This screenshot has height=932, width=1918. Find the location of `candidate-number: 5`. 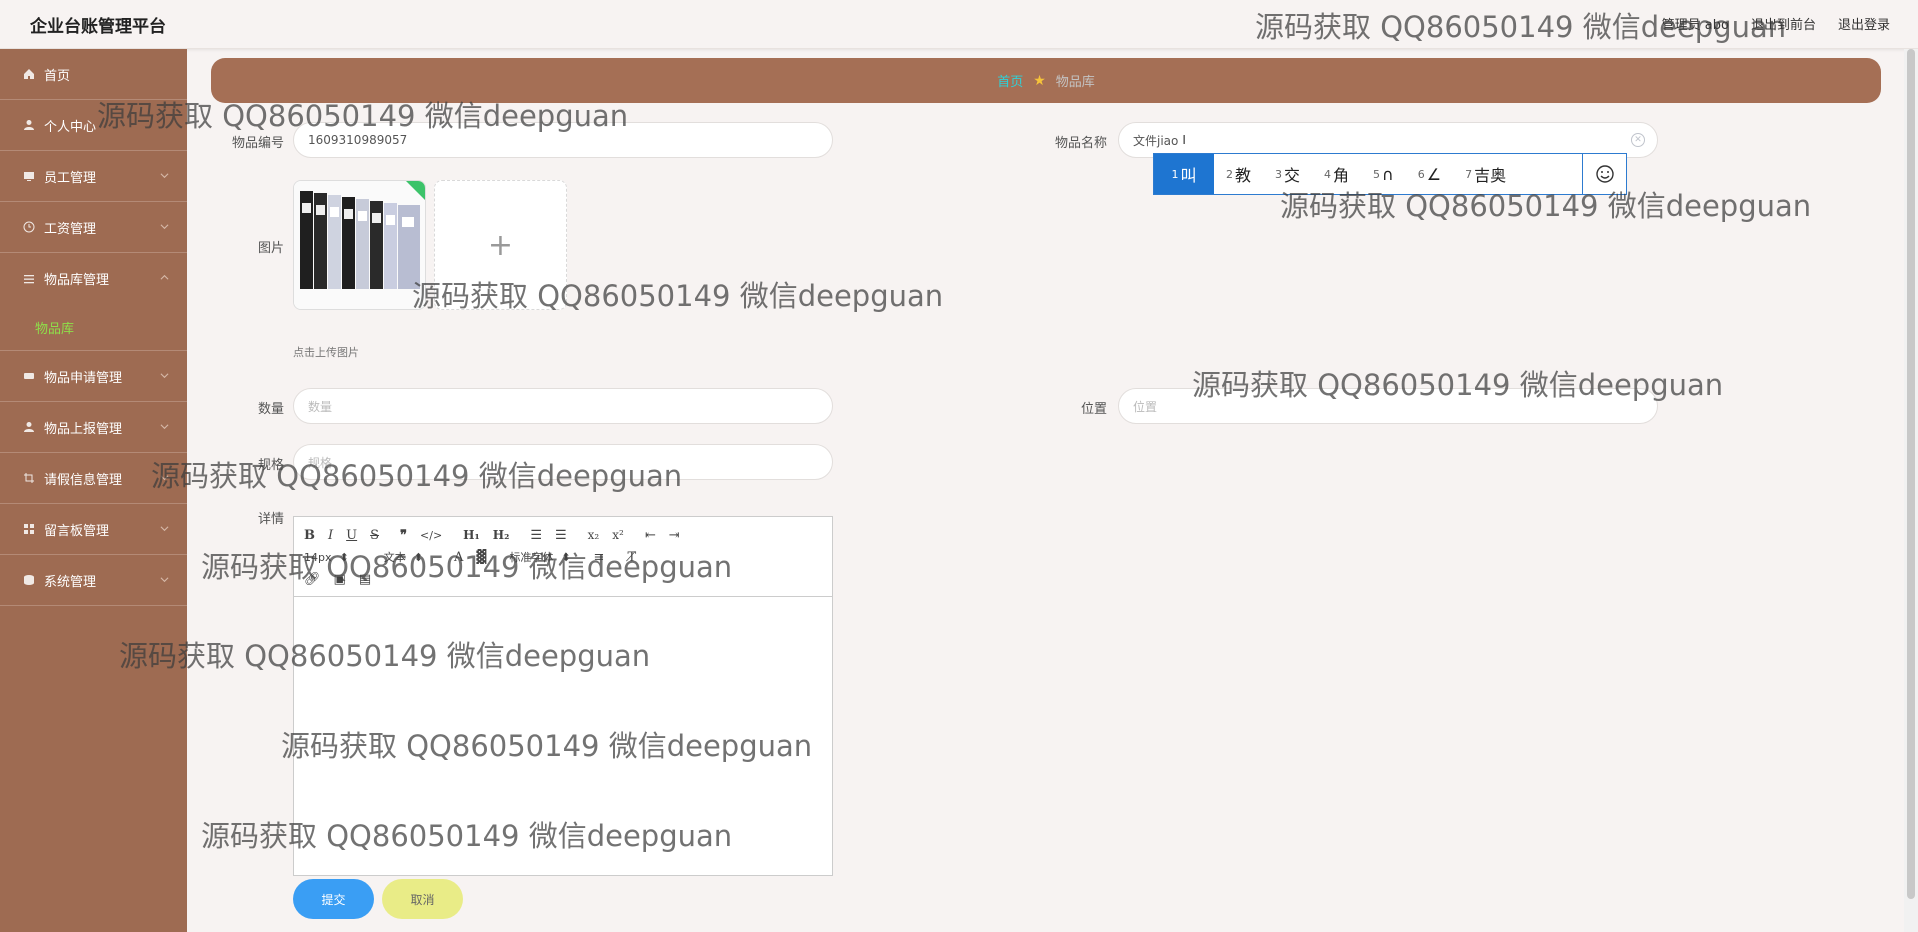

candidate-number: 5 is located at coordinates (1377, 174).